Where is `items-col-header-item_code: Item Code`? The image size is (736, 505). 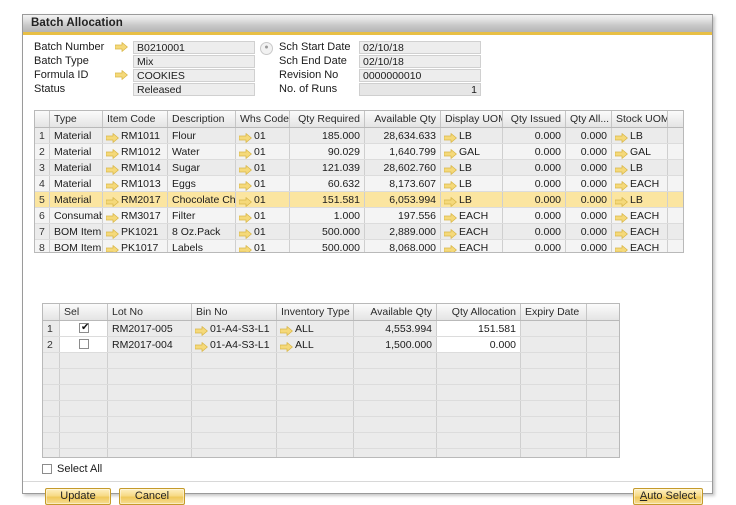 items-col-header-item_code: Item Code is located at coordinates (135, 119).